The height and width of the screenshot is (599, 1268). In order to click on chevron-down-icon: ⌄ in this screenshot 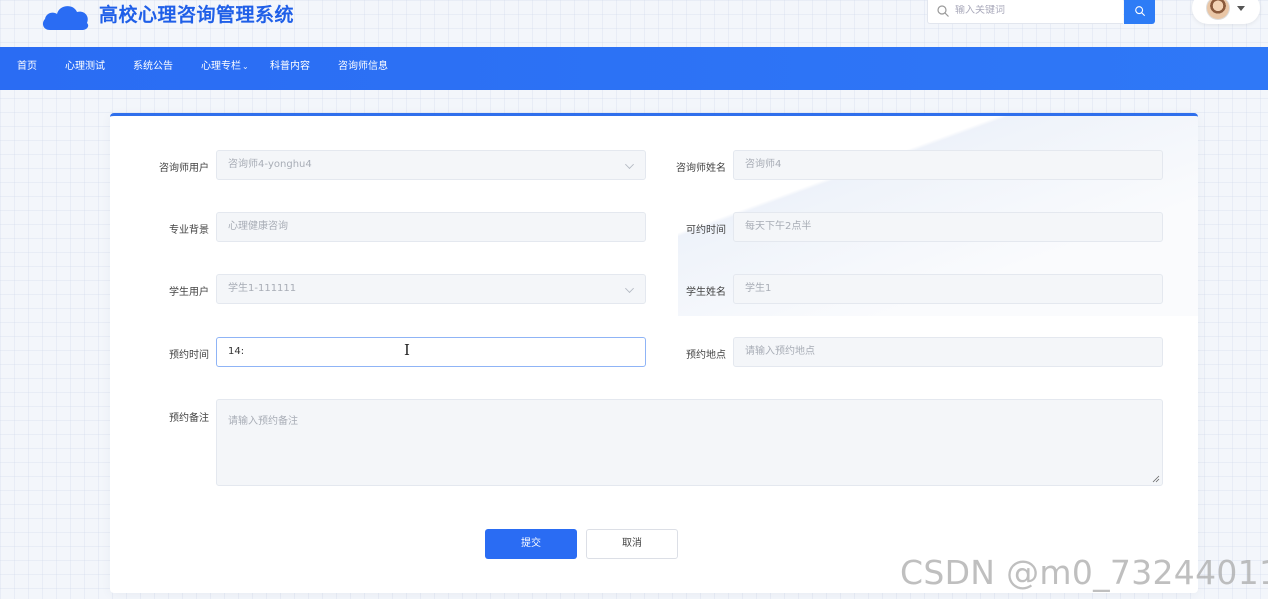, I will do `click(245, 66)`.